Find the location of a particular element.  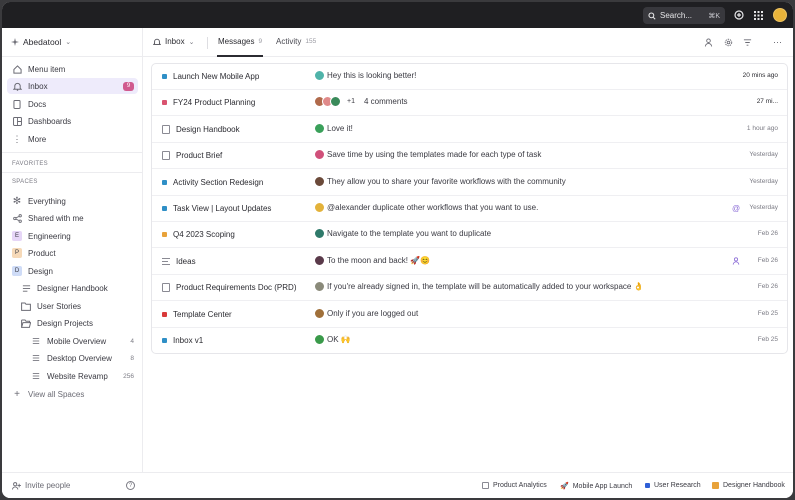

sidebar-item-desktop-overview: Desktop Overview 8 is located at coordinates (82, 358).